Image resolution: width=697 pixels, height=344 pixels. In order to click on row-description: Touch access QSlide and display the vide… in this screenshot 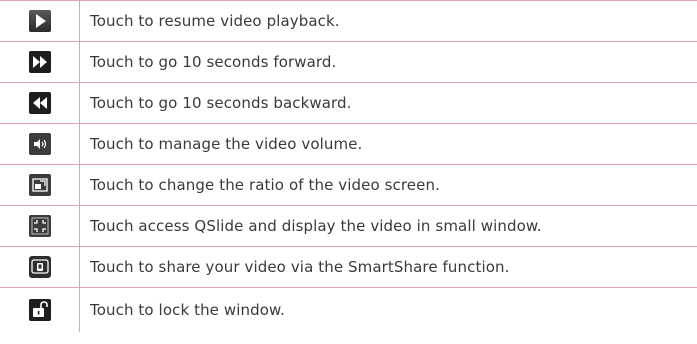, I will do `click(316, 226)`.